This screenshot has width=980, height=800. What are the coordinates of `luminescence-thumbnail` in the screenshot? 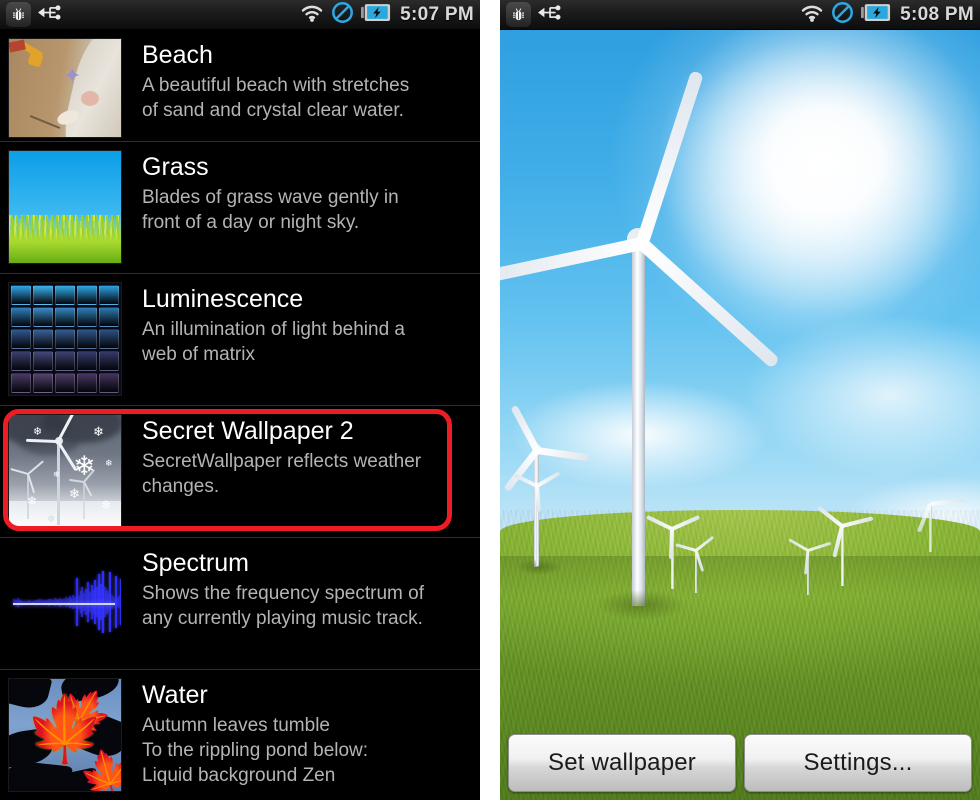 It's located at (65, 339).